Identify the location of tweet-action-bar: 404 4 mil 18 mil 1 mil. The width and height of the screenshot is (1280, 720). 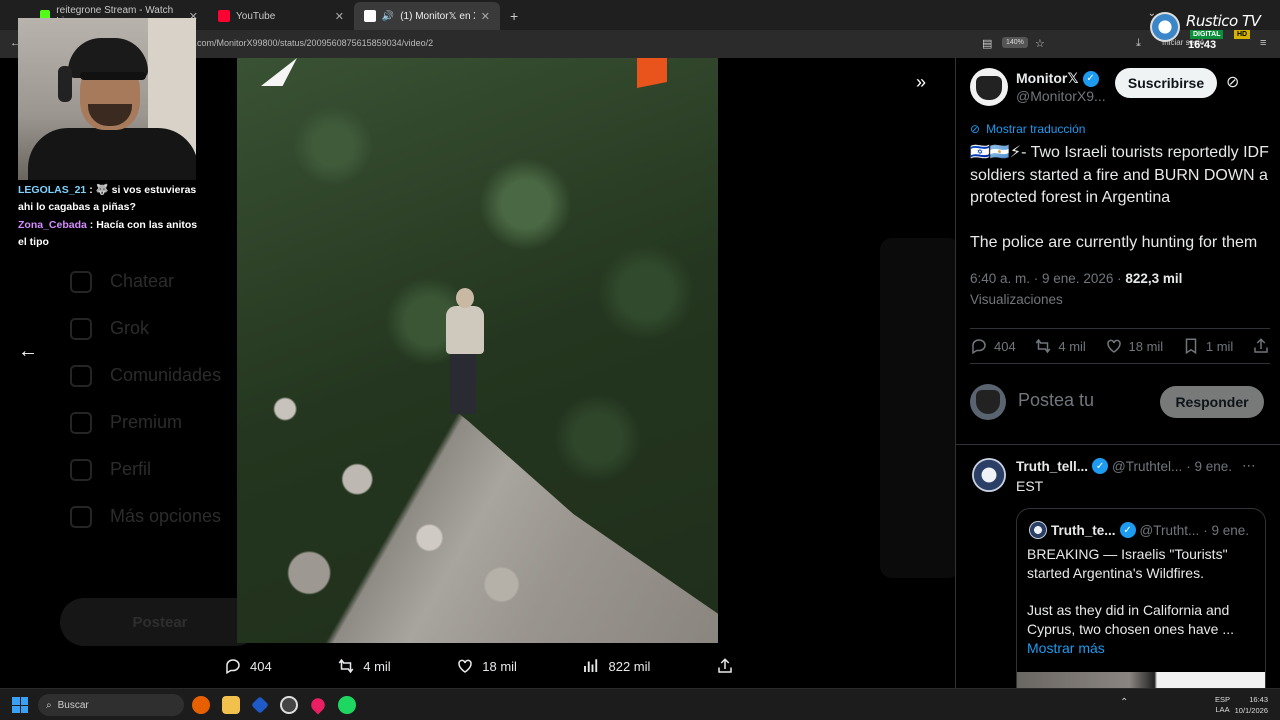
(1120, 346).